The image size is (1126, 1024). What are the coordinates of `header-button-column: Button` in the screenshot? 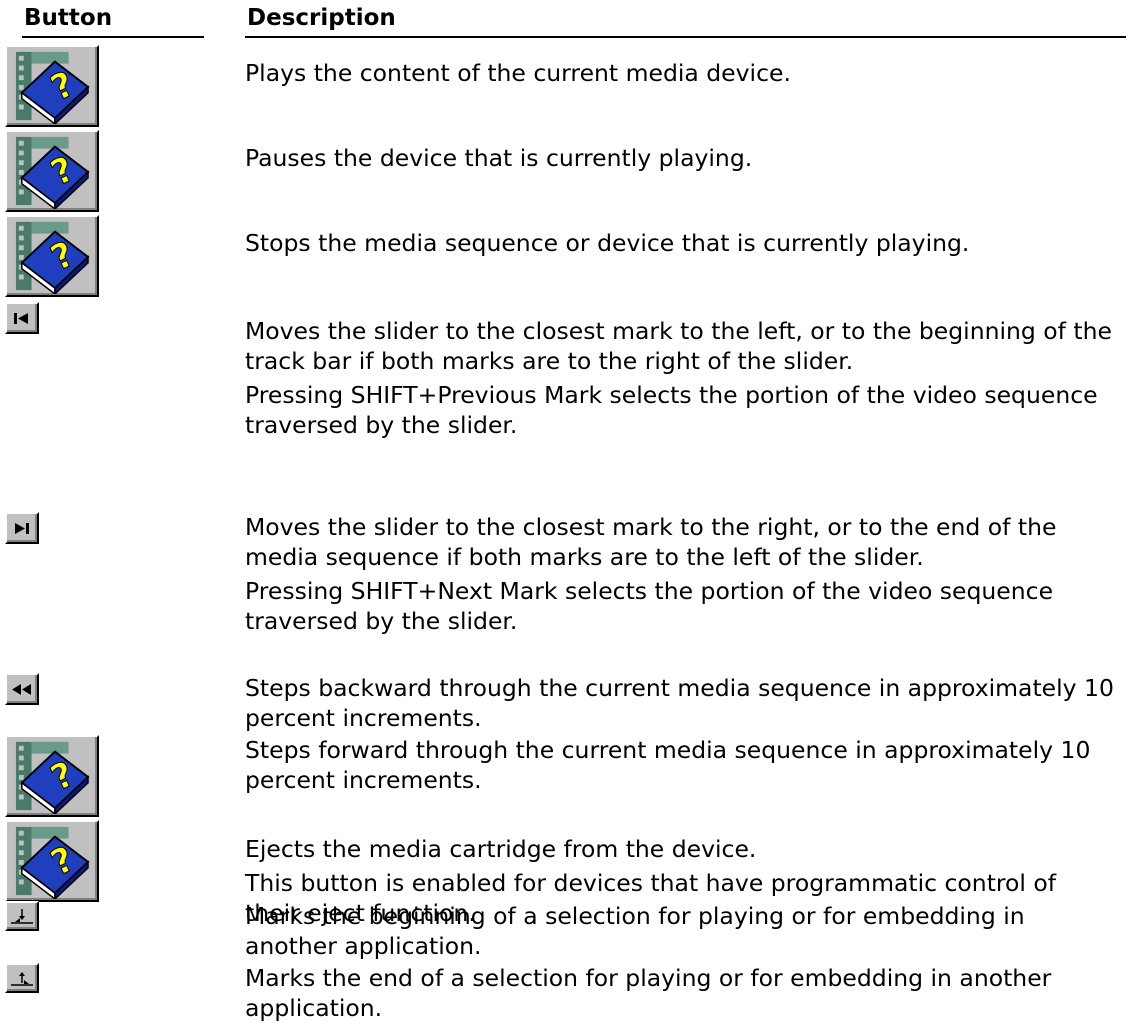 It's located at (113, 19).